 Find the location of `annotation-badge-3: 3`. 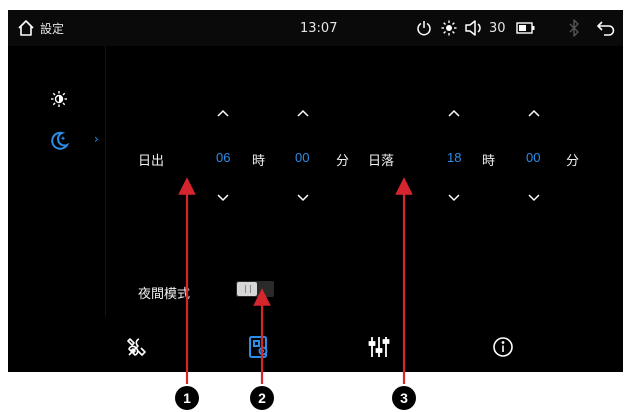

annotation-badge-3: 3 is located at coordinates (404, 398).